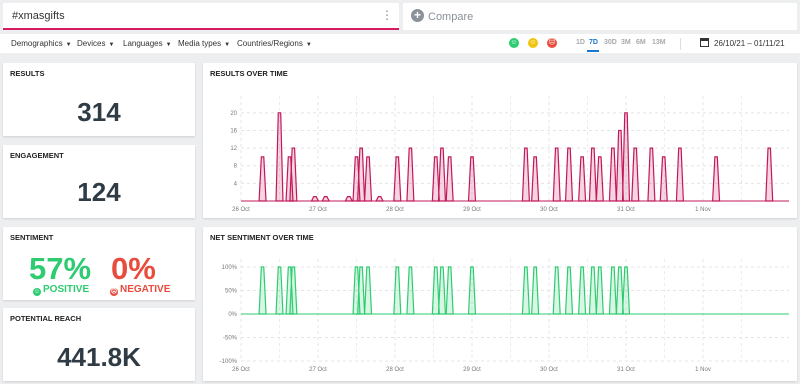  What do you see at coordinates (99, 344) in the screenshot?
I see `potential-reach-card: POTENTIAL REACH 441.8K` at bounding box center [99, 344].